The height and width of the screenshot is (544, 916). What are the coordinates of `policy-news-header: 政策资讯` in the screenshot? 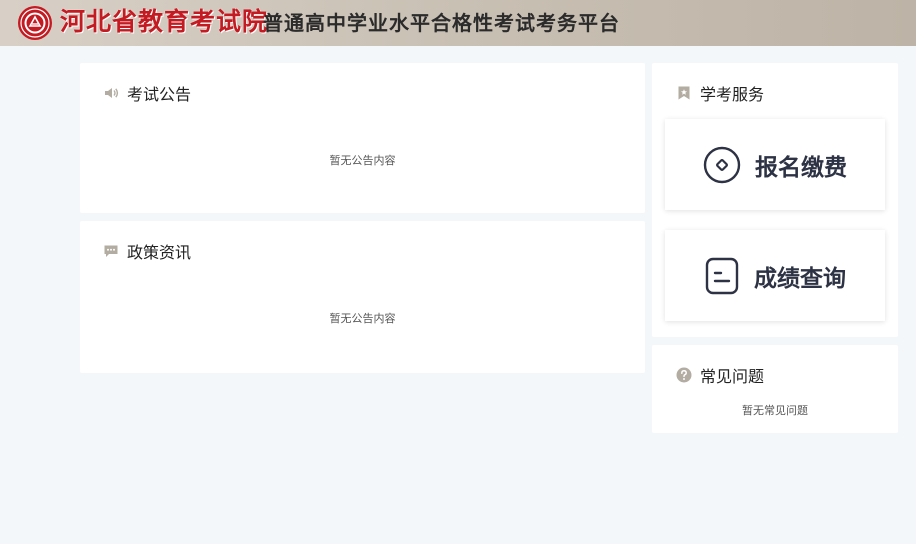 It's located at (147, 251).